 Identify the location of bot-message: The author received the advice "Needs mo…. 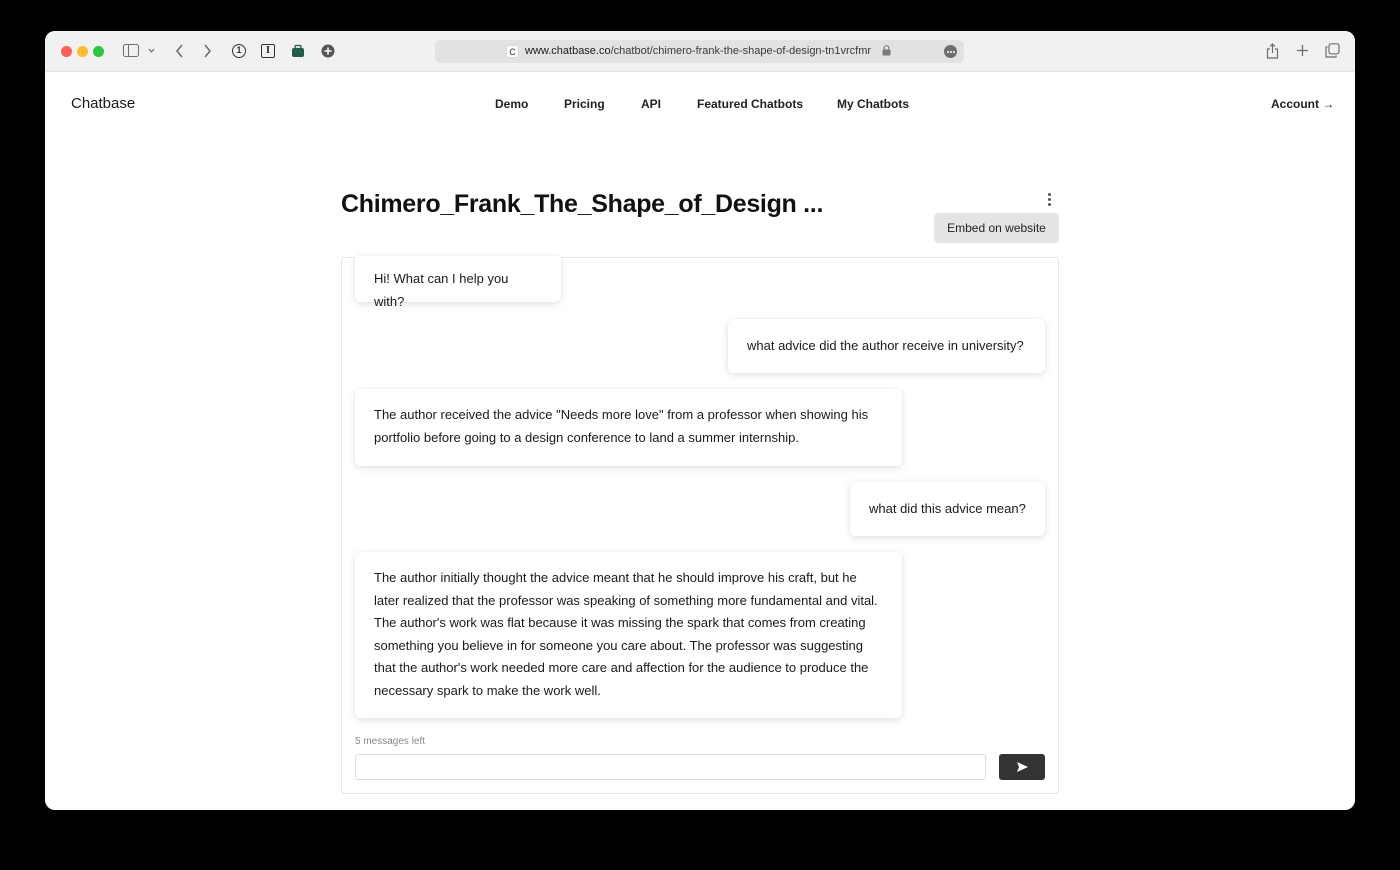
(628, 427).